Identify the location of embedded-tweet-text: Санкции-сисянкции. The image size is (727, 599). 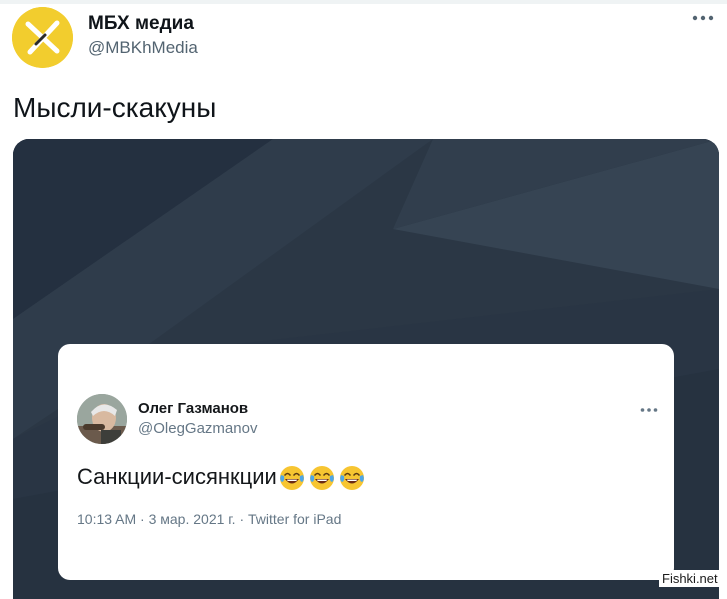
(221, 478).